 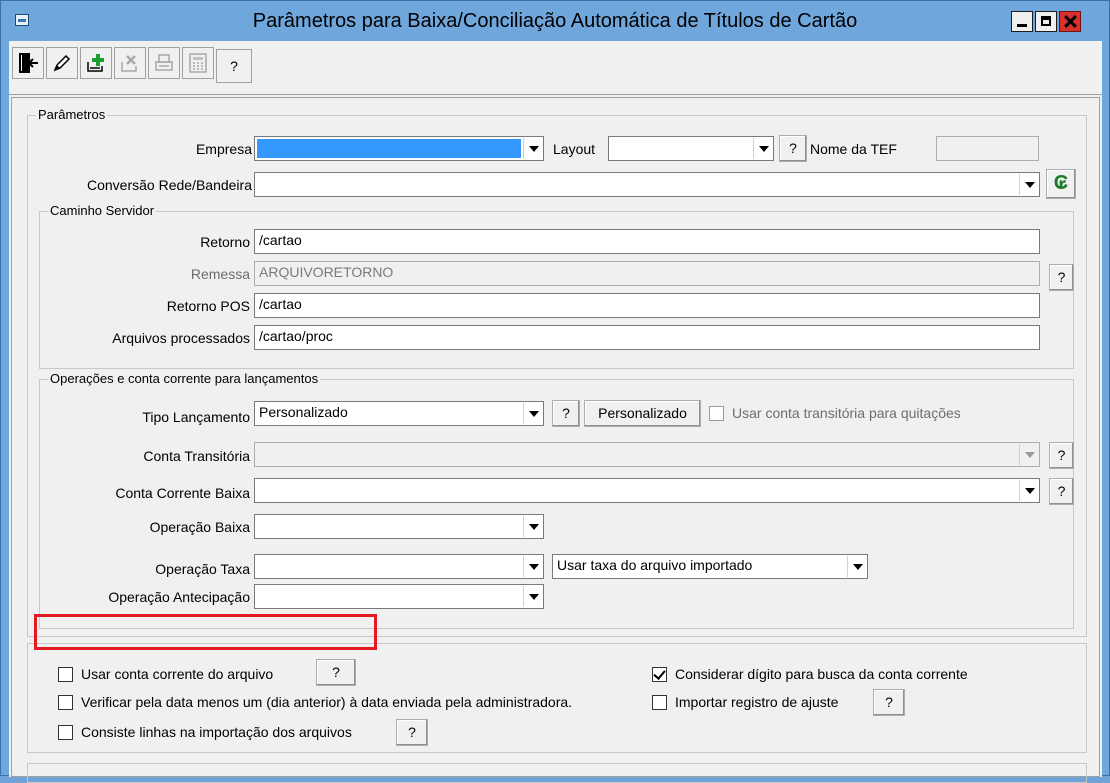 I want to click on operacao-taxa-label: Operação Taxa, so click(x=202, y=569).